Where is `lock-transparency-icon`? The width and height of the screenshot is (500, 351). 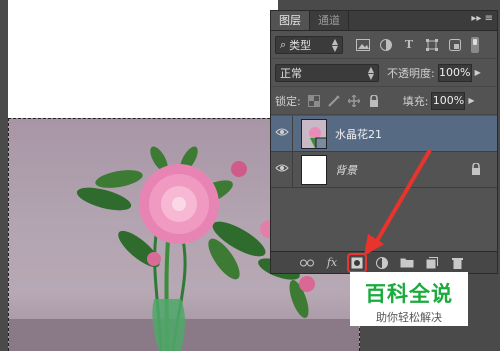 lock-transparency-icon is located at coordinates (314, 101).